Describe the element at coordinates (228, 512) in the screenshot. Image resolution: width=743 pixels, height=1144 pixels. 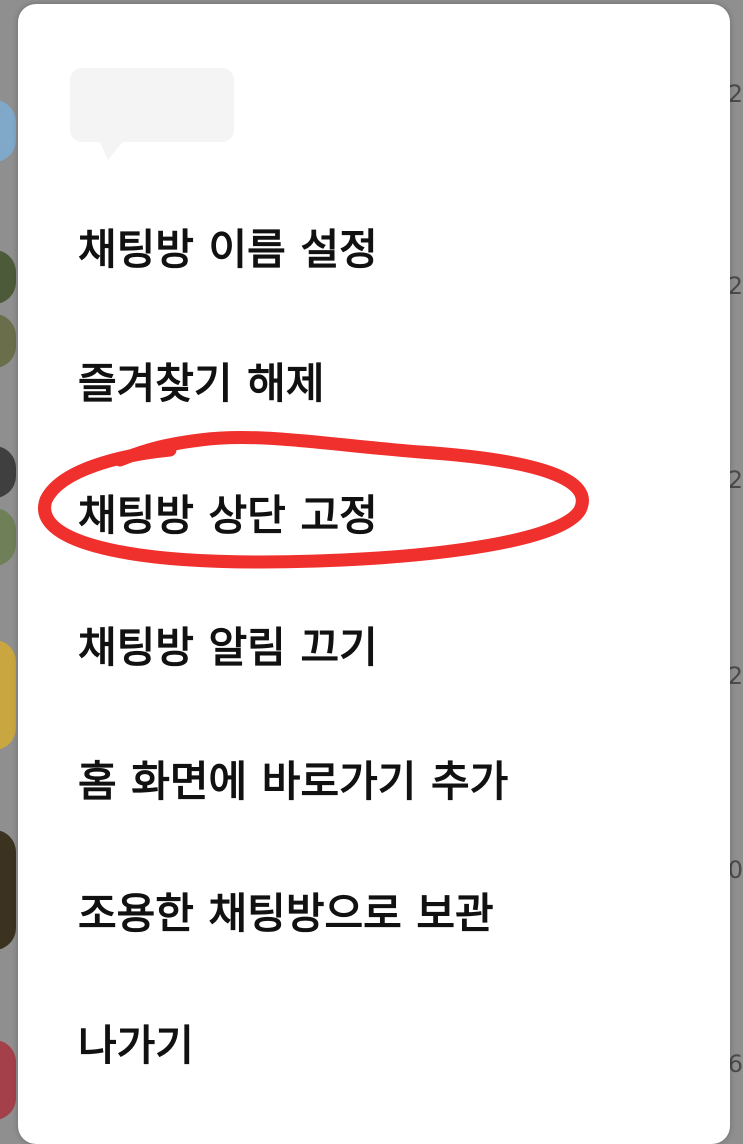
I see `menu-item-pin-chat-top: 채팅방 상단 고정` at that location.